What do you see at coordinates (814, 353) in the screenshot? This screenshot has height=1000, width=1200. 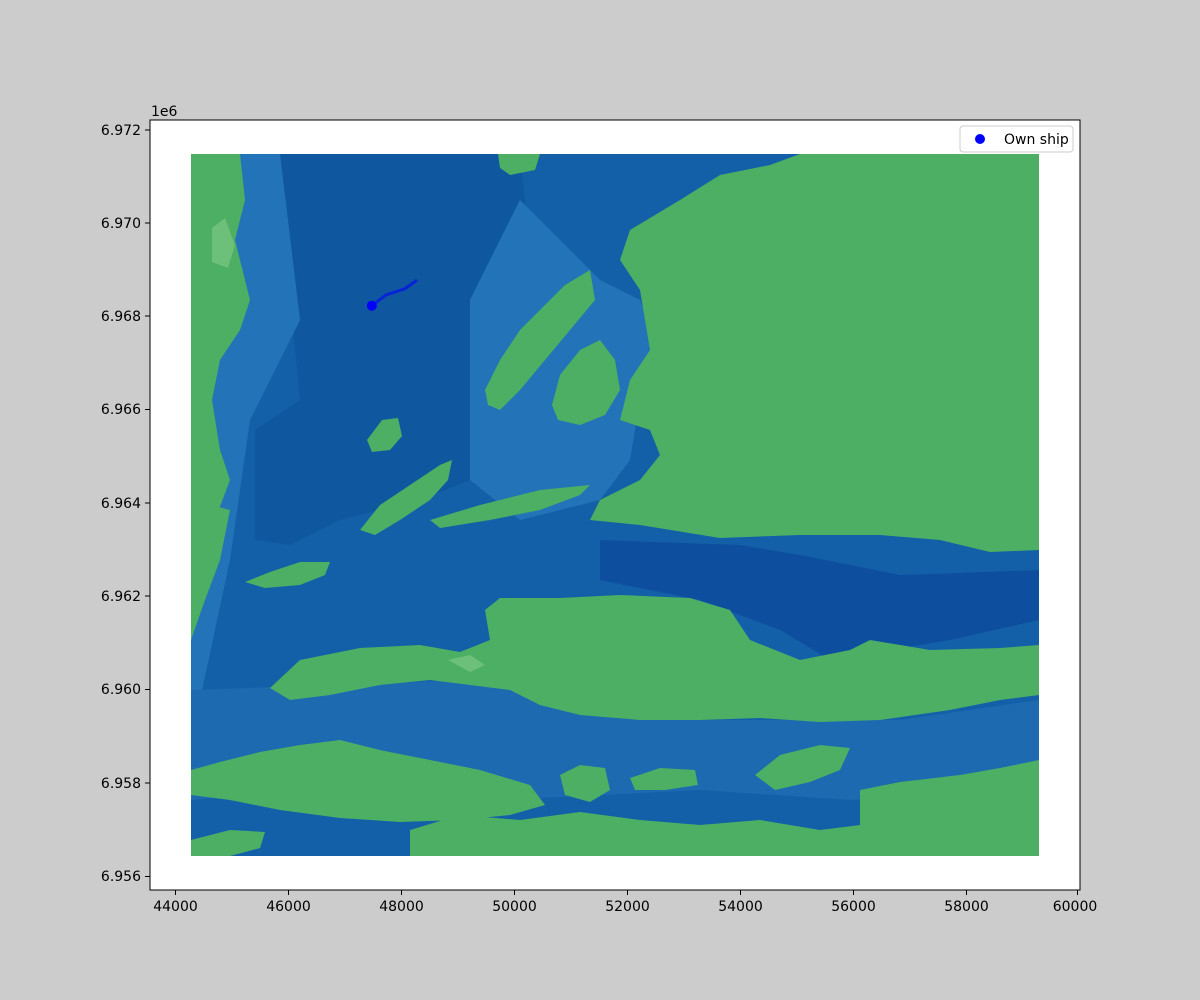 I see `land-northeast` at bounding box center [814, 353].